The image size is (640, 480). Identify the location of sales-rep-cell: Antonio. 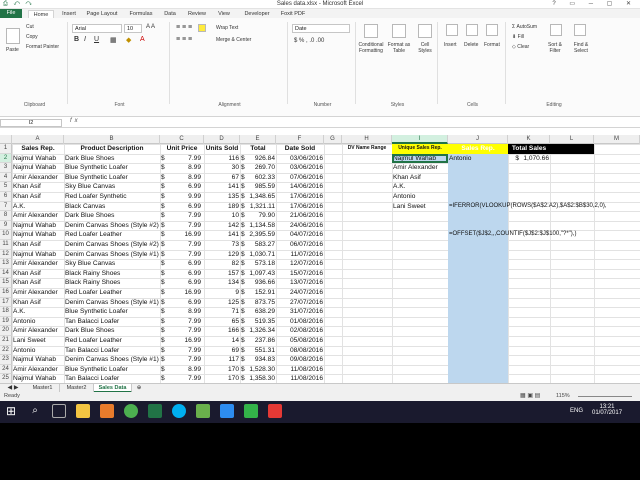
(38, 322).